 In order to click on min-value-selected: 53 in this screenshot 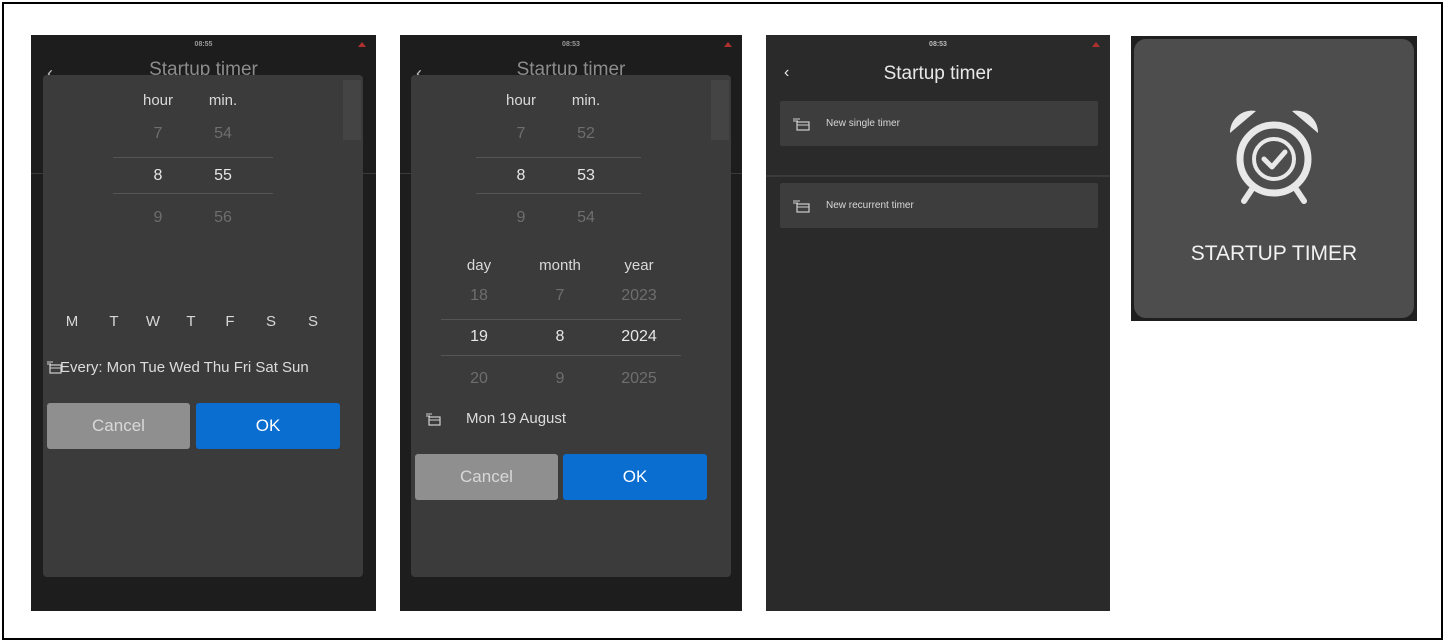, I will do `click(586, 176)`.